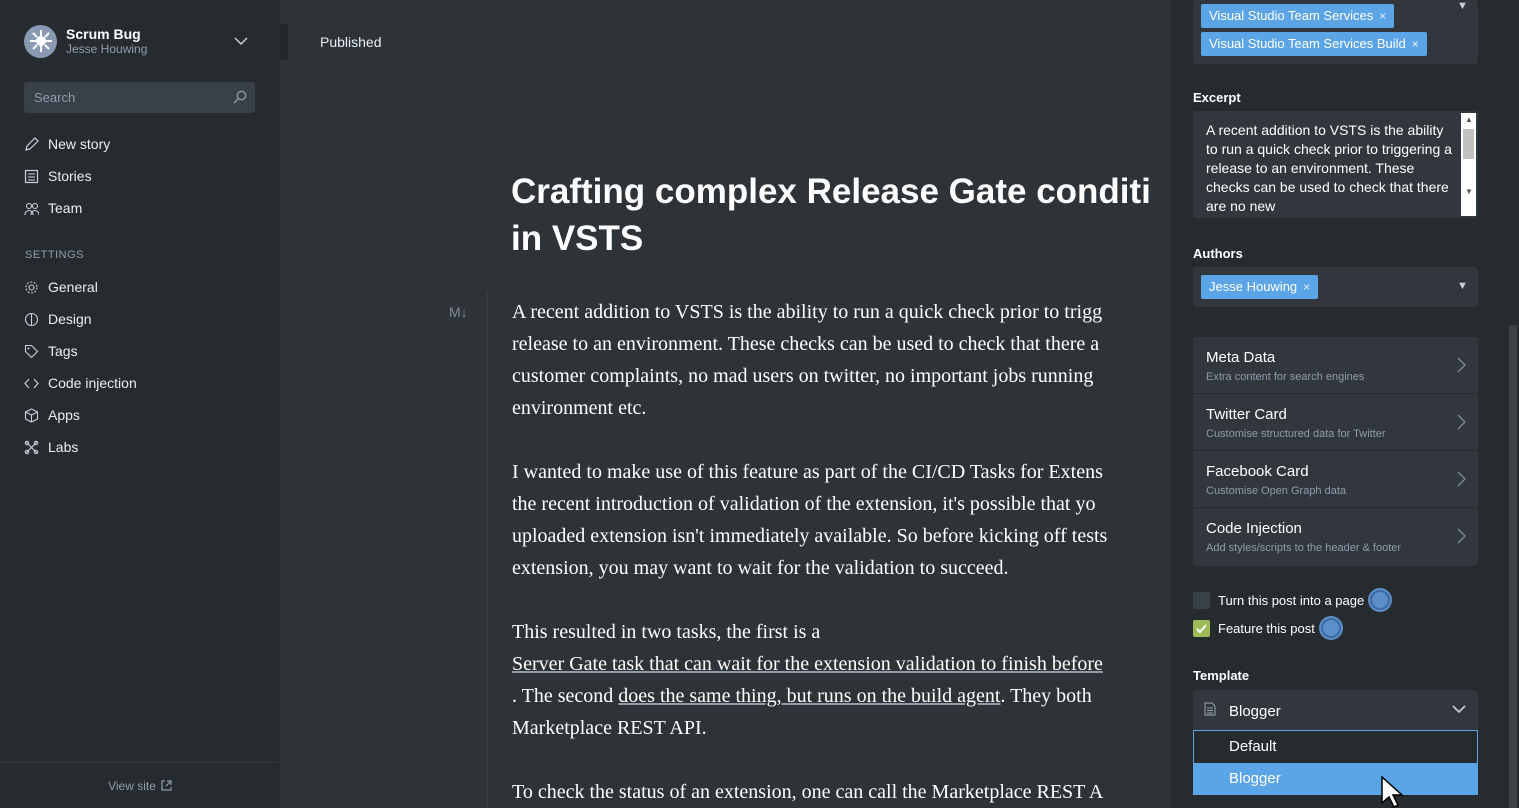 The height and width of the screenshot is (808, 1519). I want to click on markdown-icon: M↓, so click(458, 312).